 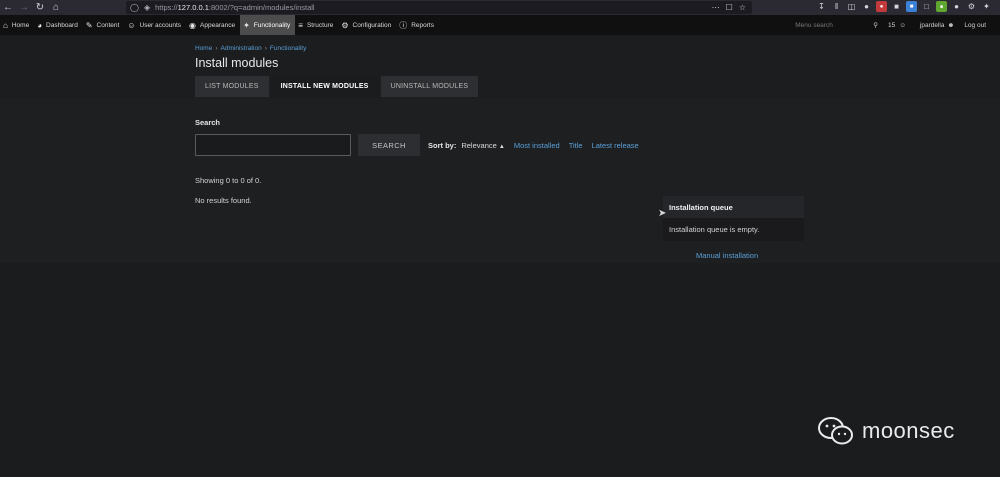 What do you see at coordinates (320, 25) in the screenshot?
I see `toolbar-item-label: Structure` at bounding box center [320, 25].